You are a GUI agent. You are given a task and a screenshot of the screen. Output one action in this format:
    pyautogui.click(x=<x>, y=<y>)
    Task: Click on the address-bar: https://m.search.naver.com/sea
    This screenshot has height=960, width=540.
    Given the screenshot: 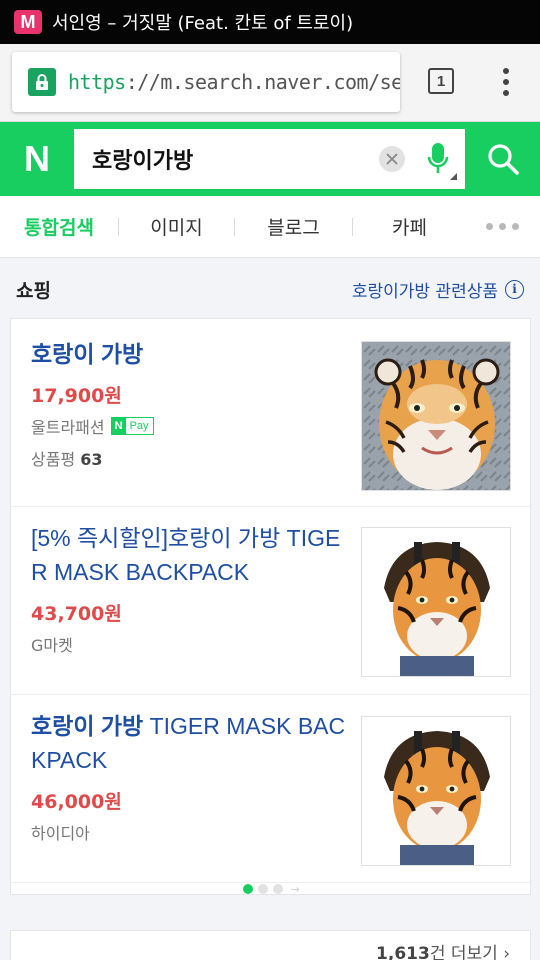 What is the action you would take?
    pyautogui.click(x=206, y=82)
    